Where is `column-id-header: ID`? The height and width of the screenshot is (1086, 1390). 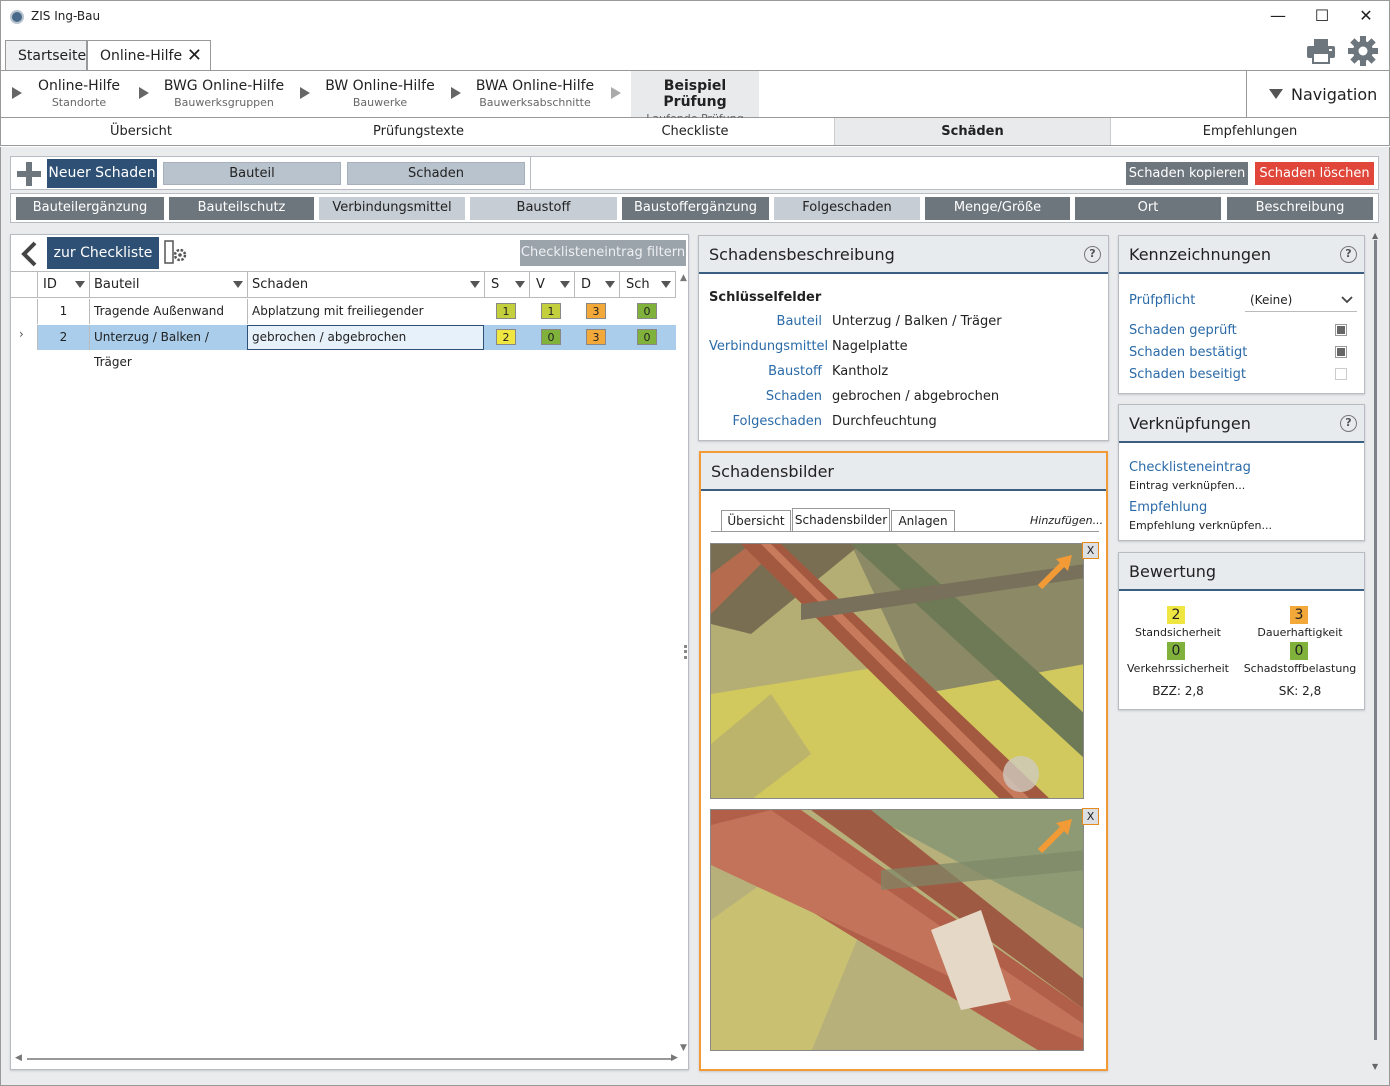
column-id-header: ID is located at coordinates (63, 285).